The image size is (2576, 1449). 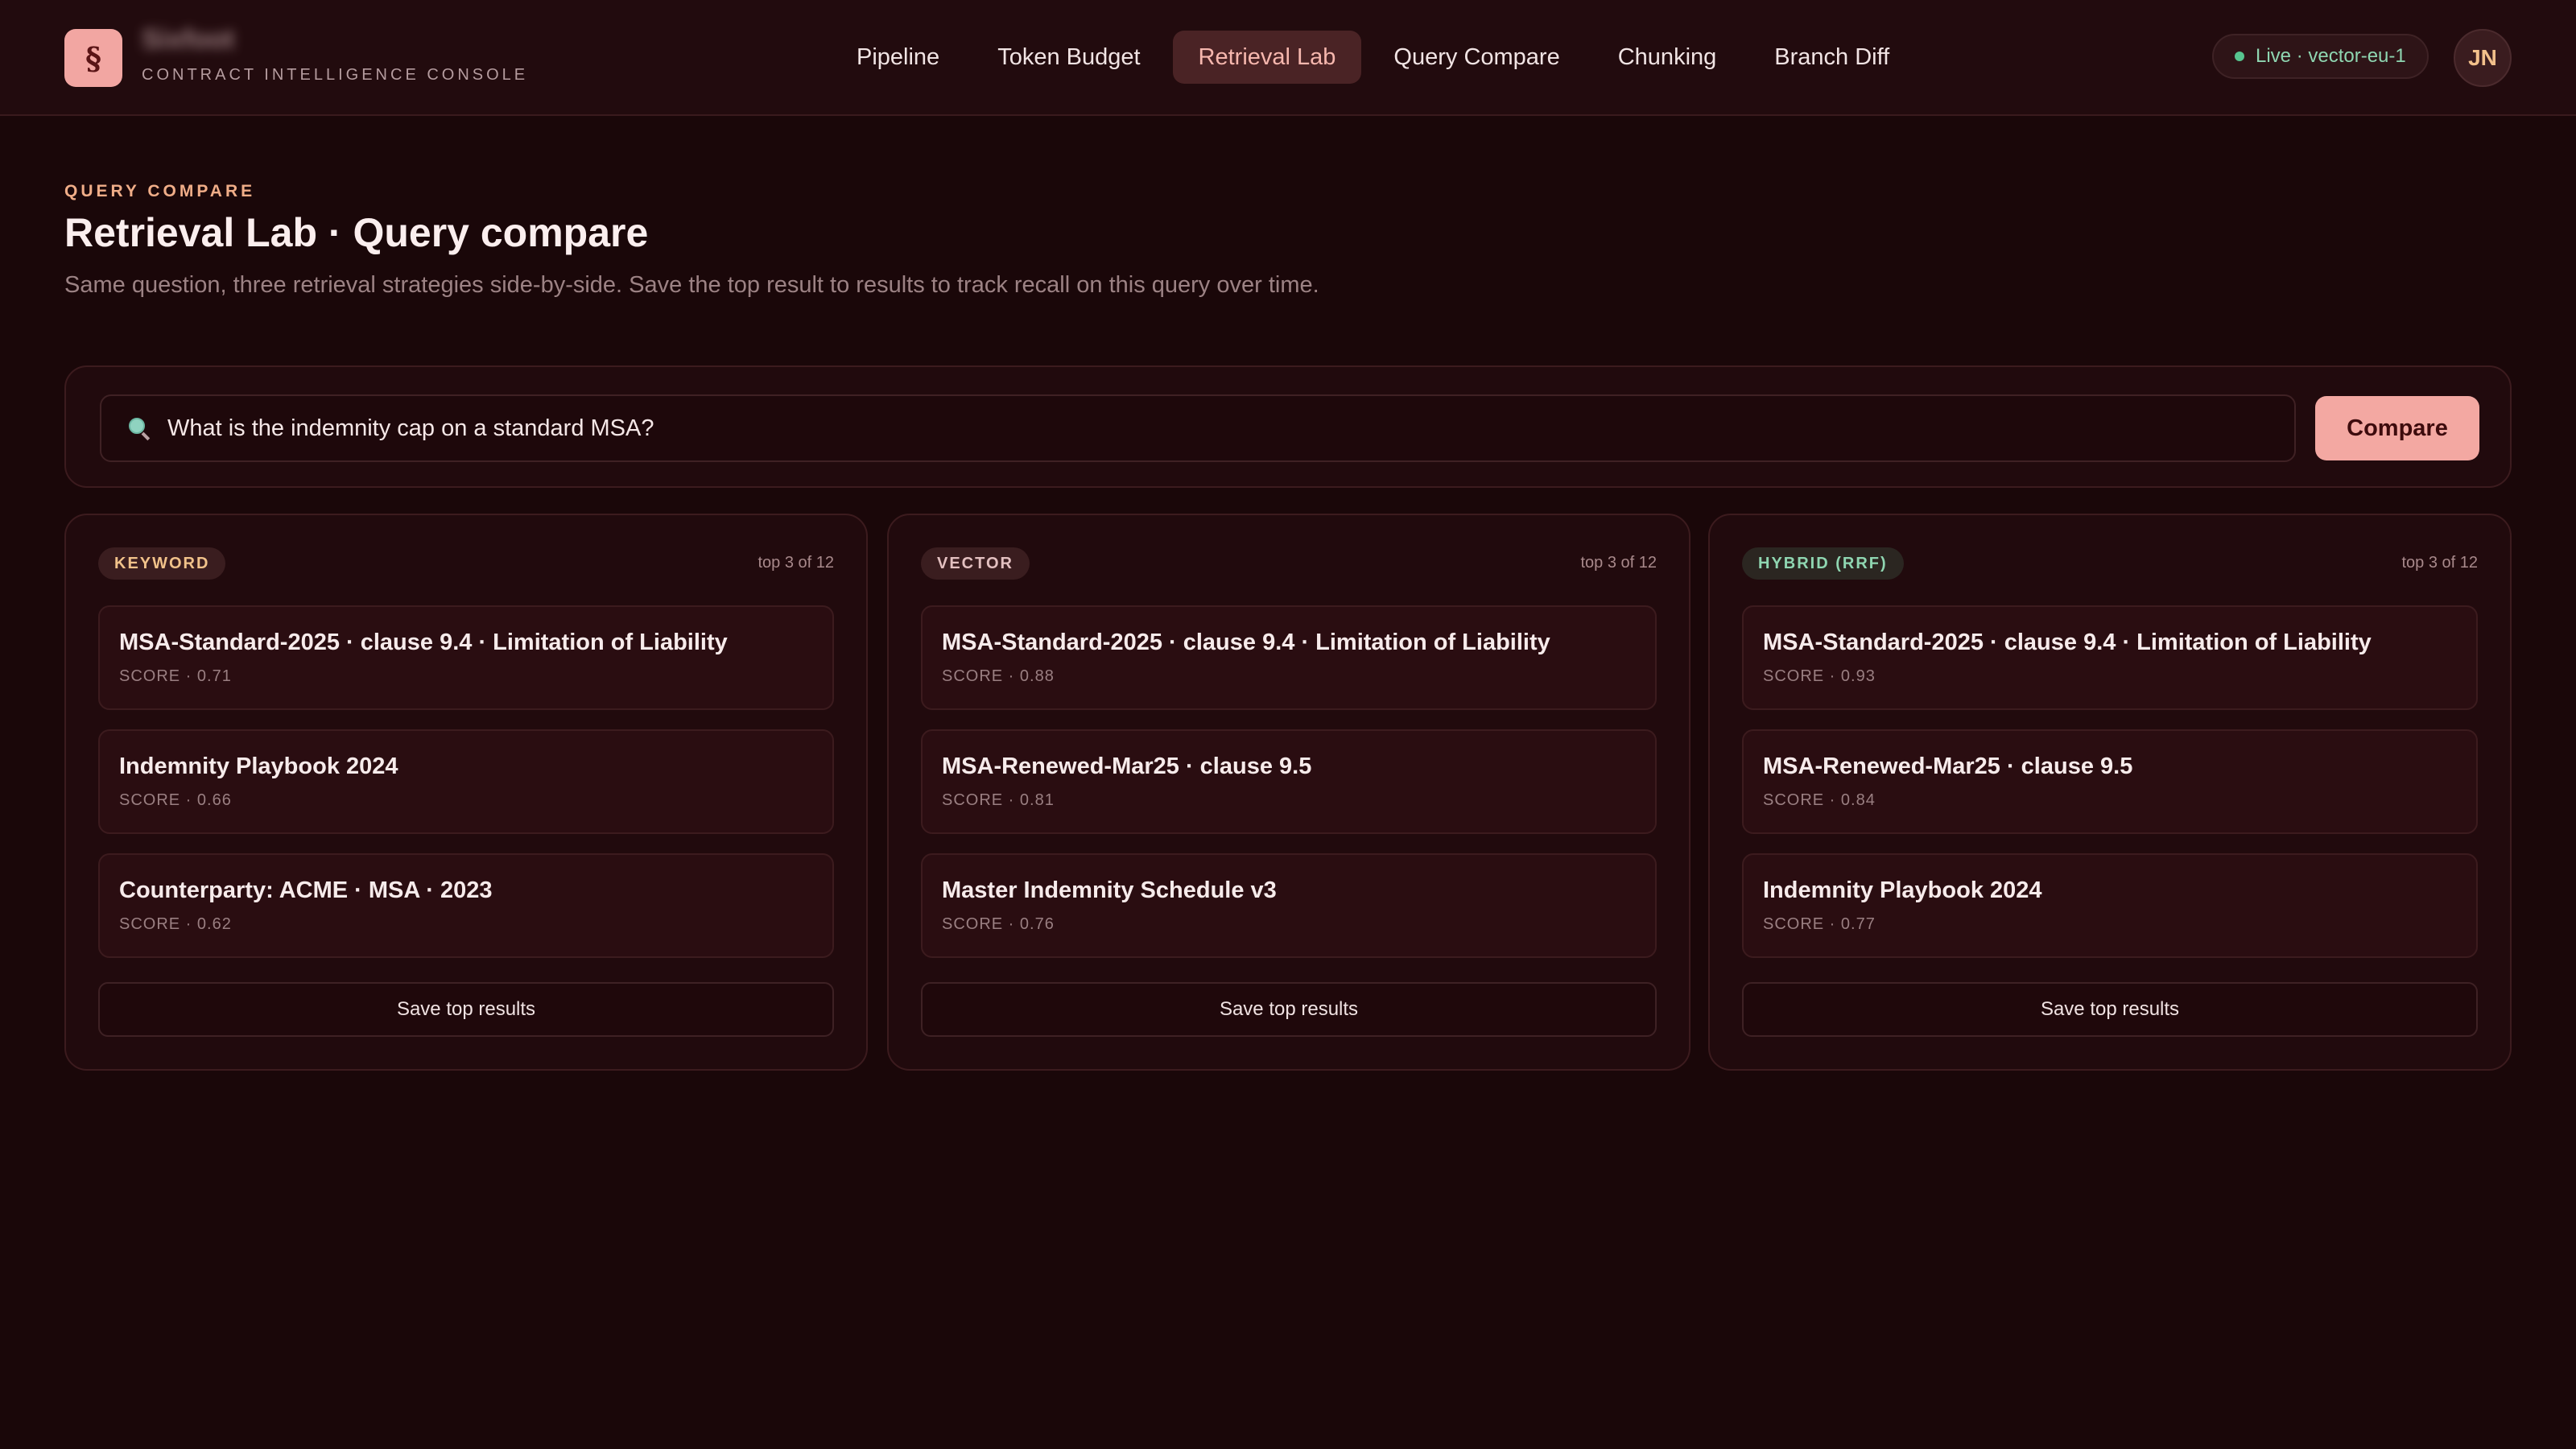 What do you see at coordinates (160, 191) in the screenshot?
I see `page-eyebrow: QUERY COMPARE` at bounding box center [160, 191].